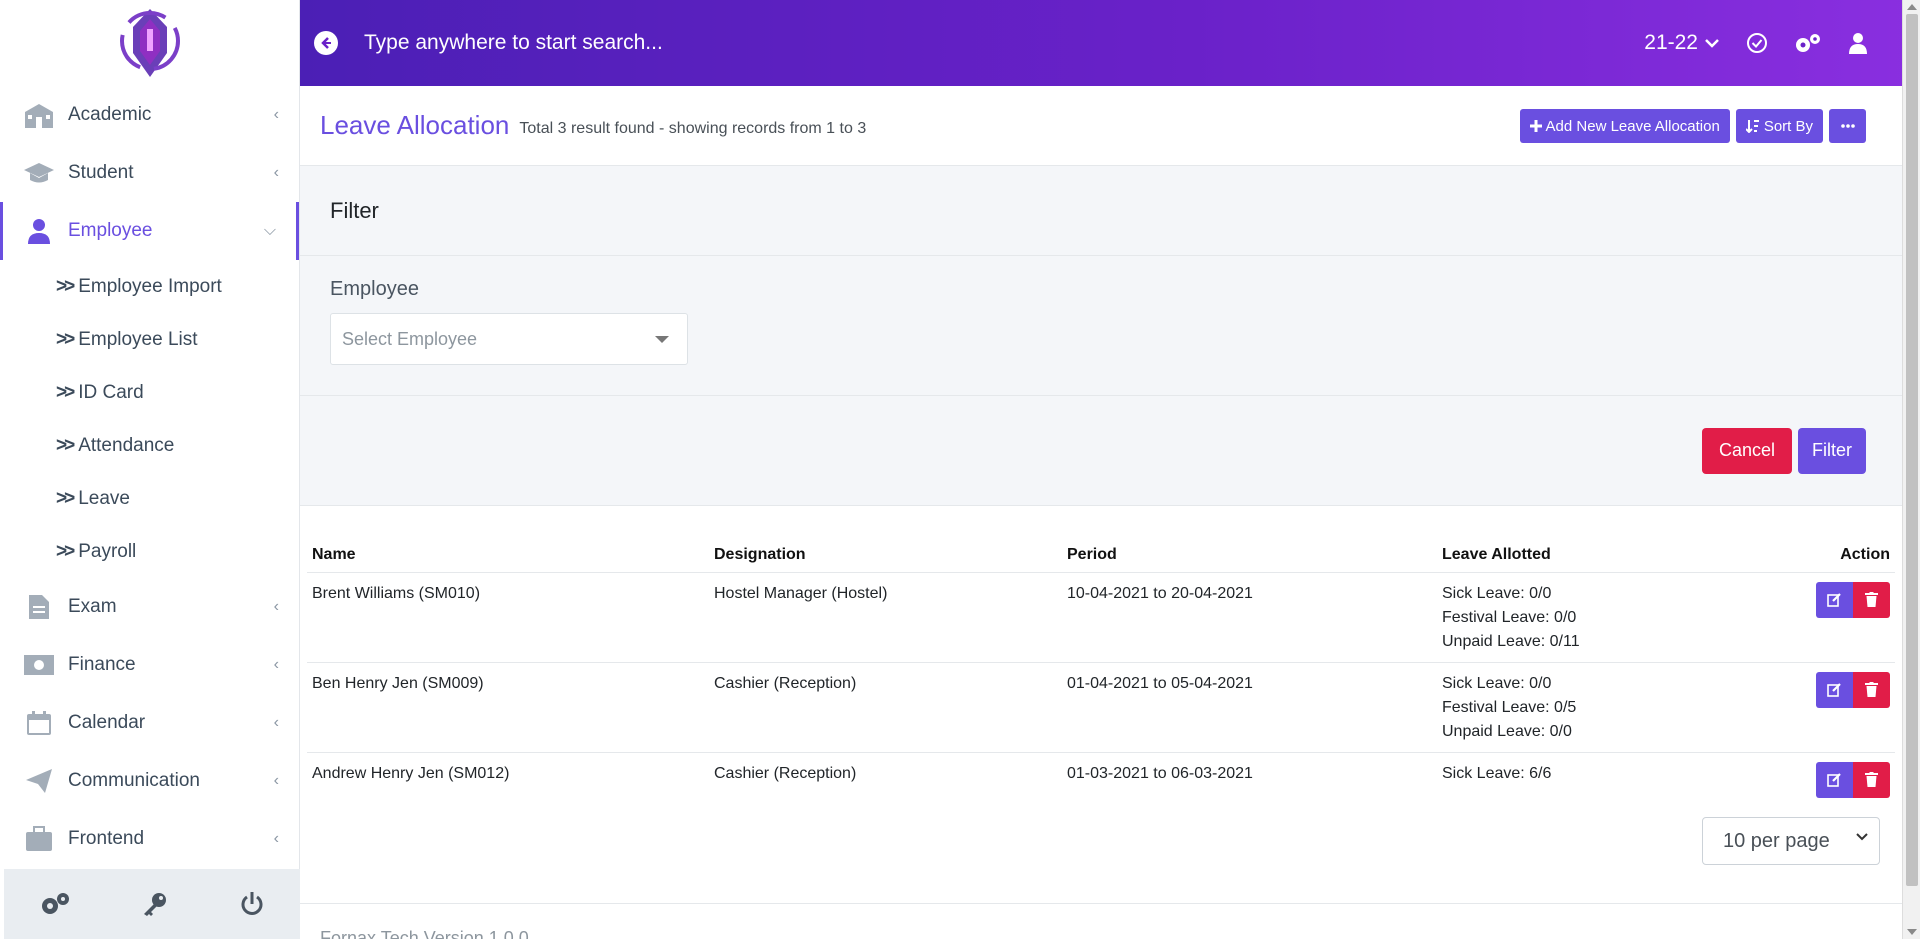 This screenshot has height=939, width=1920. Describe the element at coordinates (149, 551) in the screenshot. I see `sidebar-subitem-payroll: >> Payroll` at that location.